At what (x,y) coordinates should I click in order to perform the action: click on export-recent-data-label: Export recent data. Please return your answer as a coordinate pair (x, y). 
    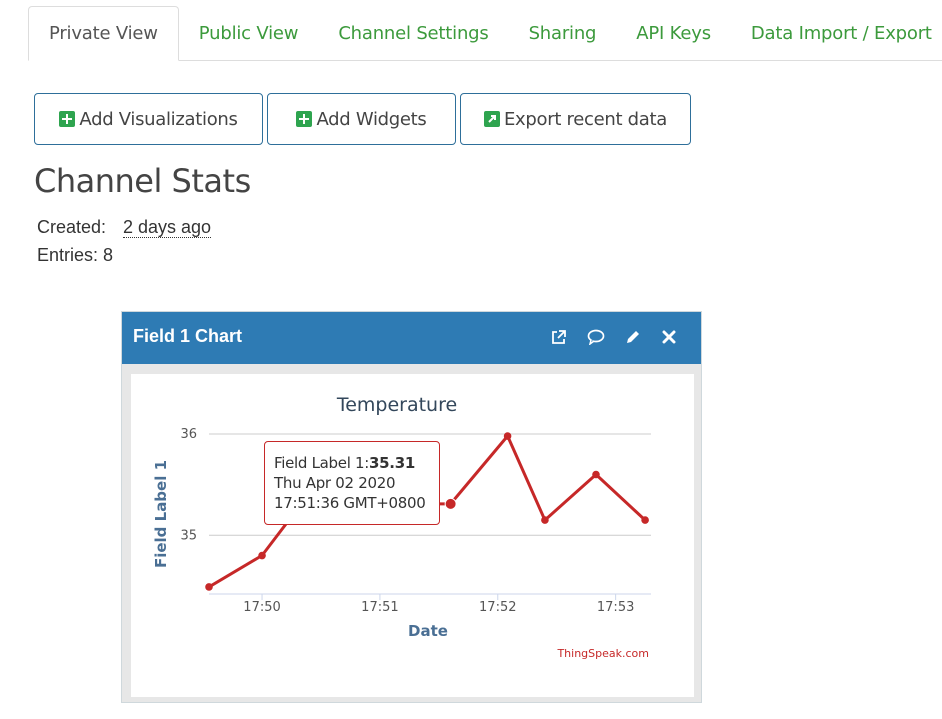
    Looking at the image, I should click on (585, 119).